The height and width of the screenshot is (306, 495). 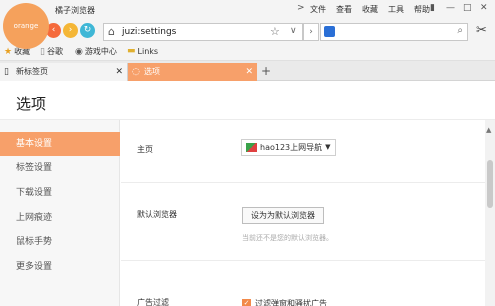 What do you see at coordinates (79, 51) in the screenshot?
I see `gamepad-icon: ◉` at bounding box center [79, 51].